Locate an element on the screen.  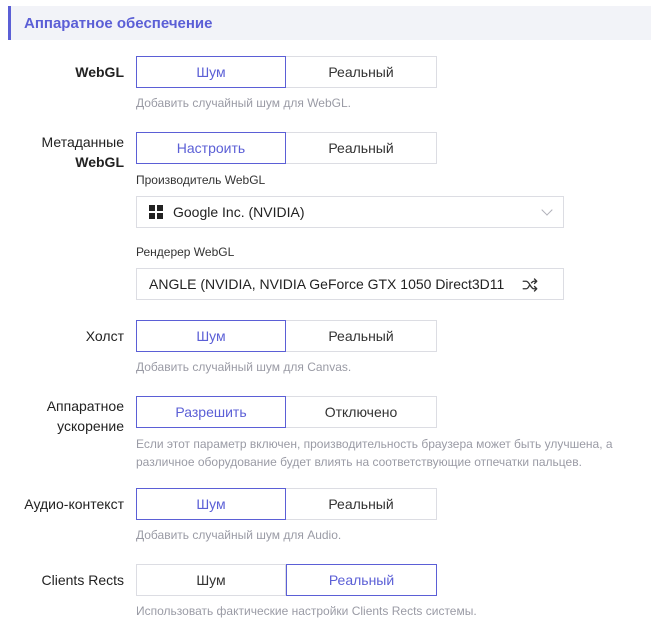
webgl-toggle: Шум Реальный is located at coordinates (286, 72).